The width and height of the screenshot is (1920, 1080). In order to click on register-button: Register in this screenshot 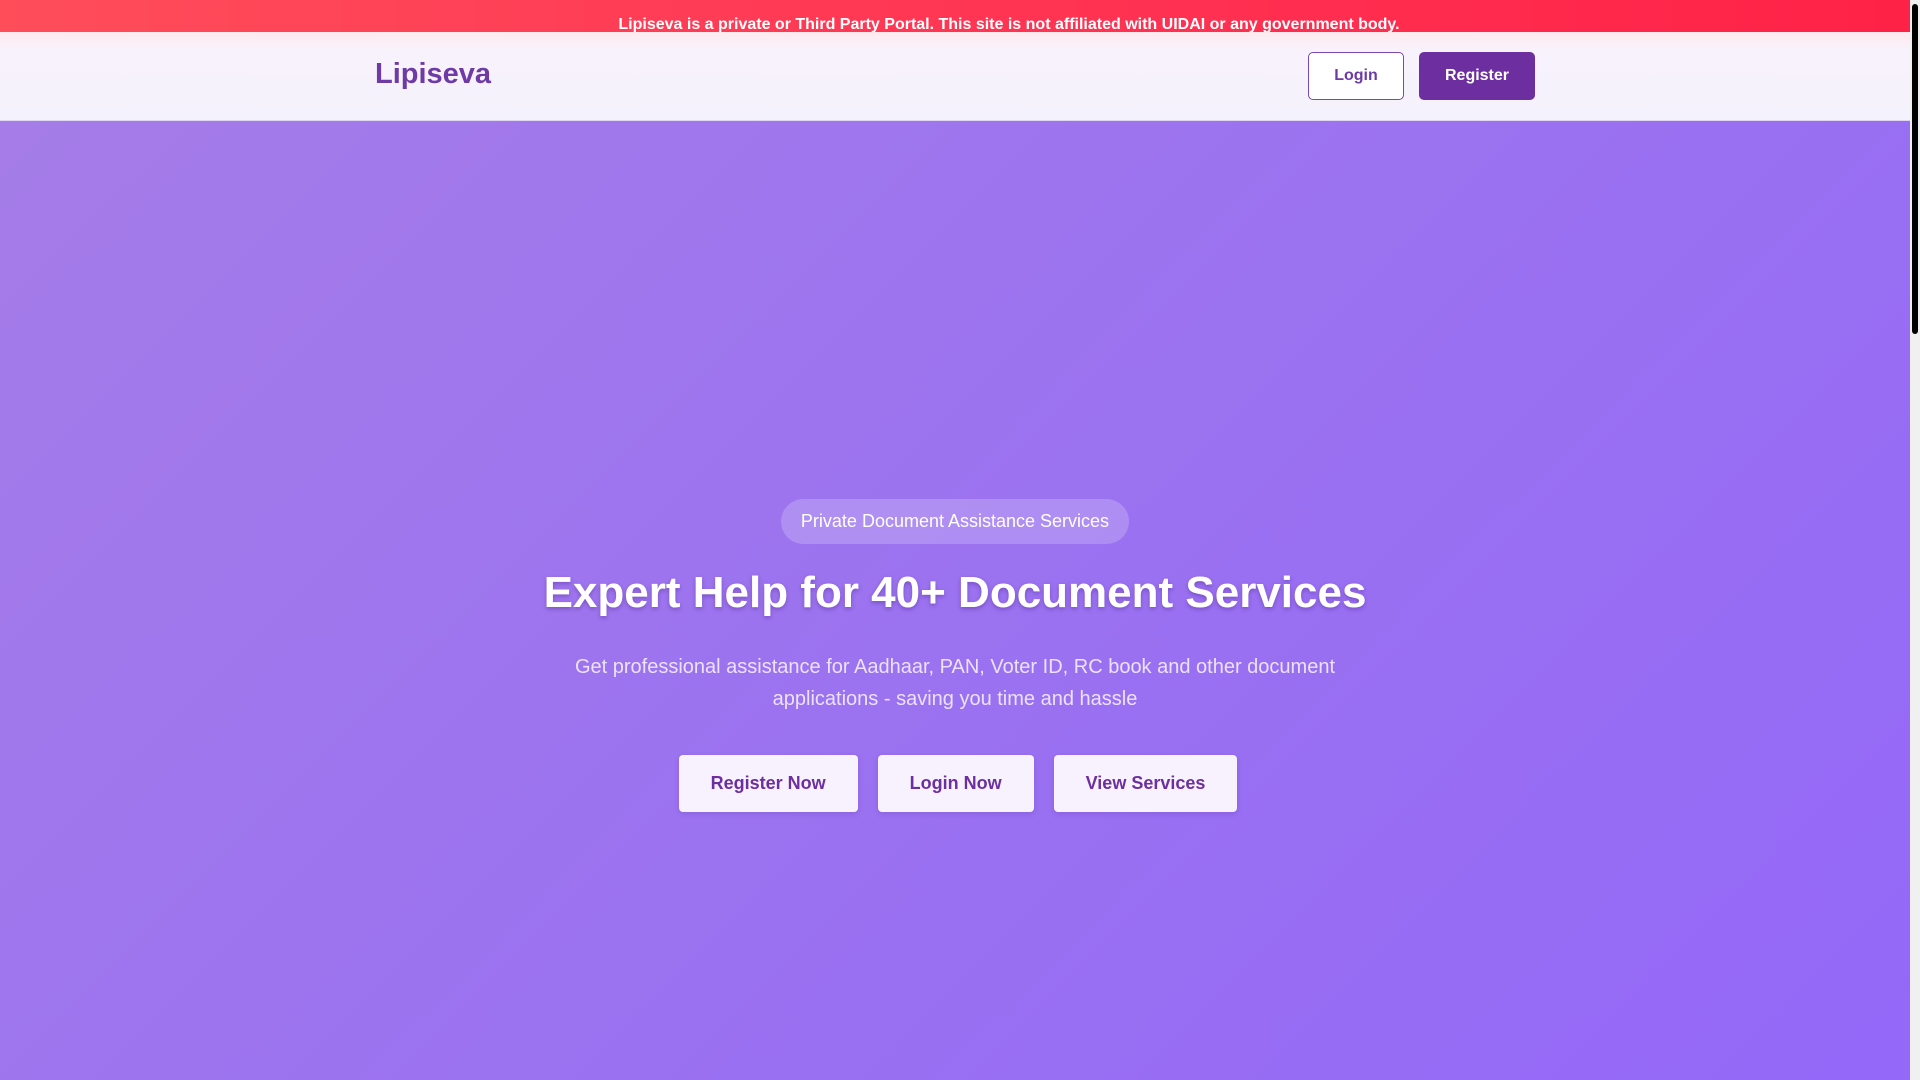, I will do `click(1477, 76)`.